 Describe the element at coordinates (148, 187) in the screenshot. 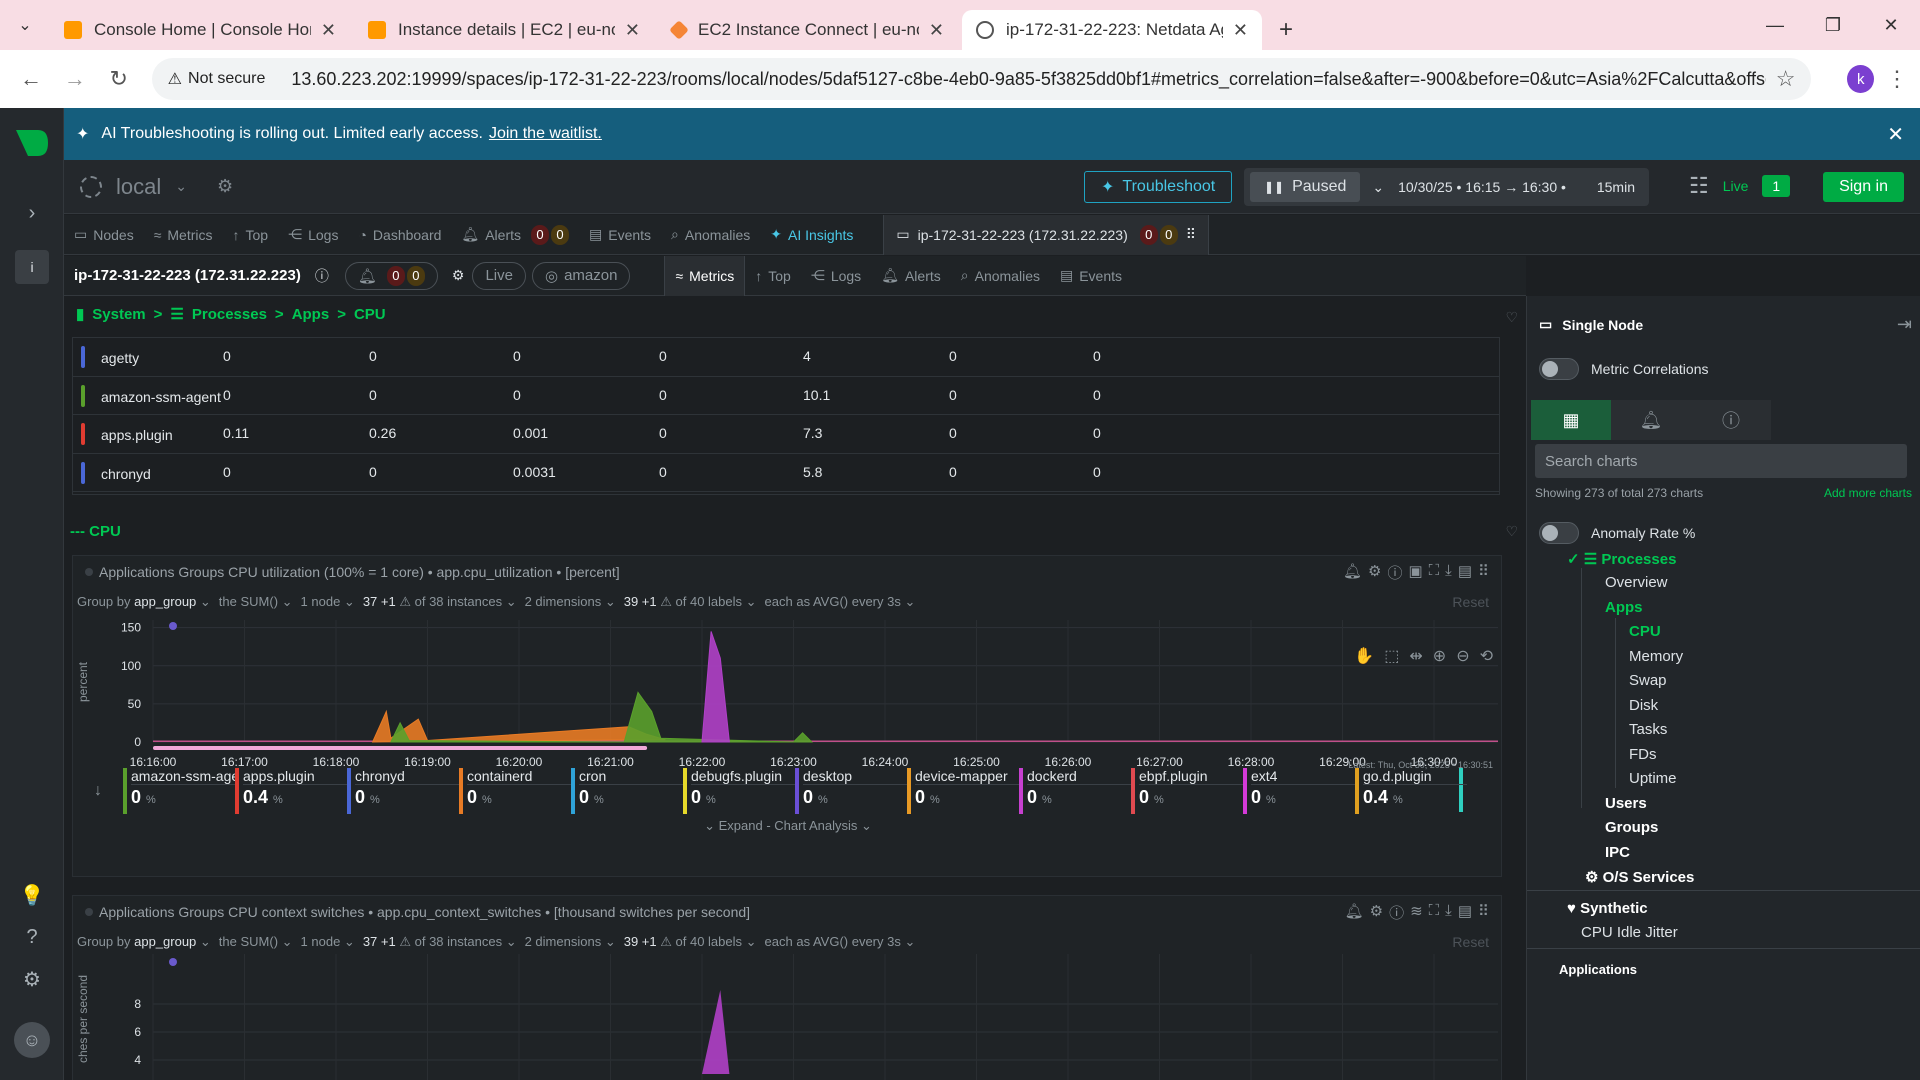

I see `room-selector: local ⌄ ⚙` at that location.